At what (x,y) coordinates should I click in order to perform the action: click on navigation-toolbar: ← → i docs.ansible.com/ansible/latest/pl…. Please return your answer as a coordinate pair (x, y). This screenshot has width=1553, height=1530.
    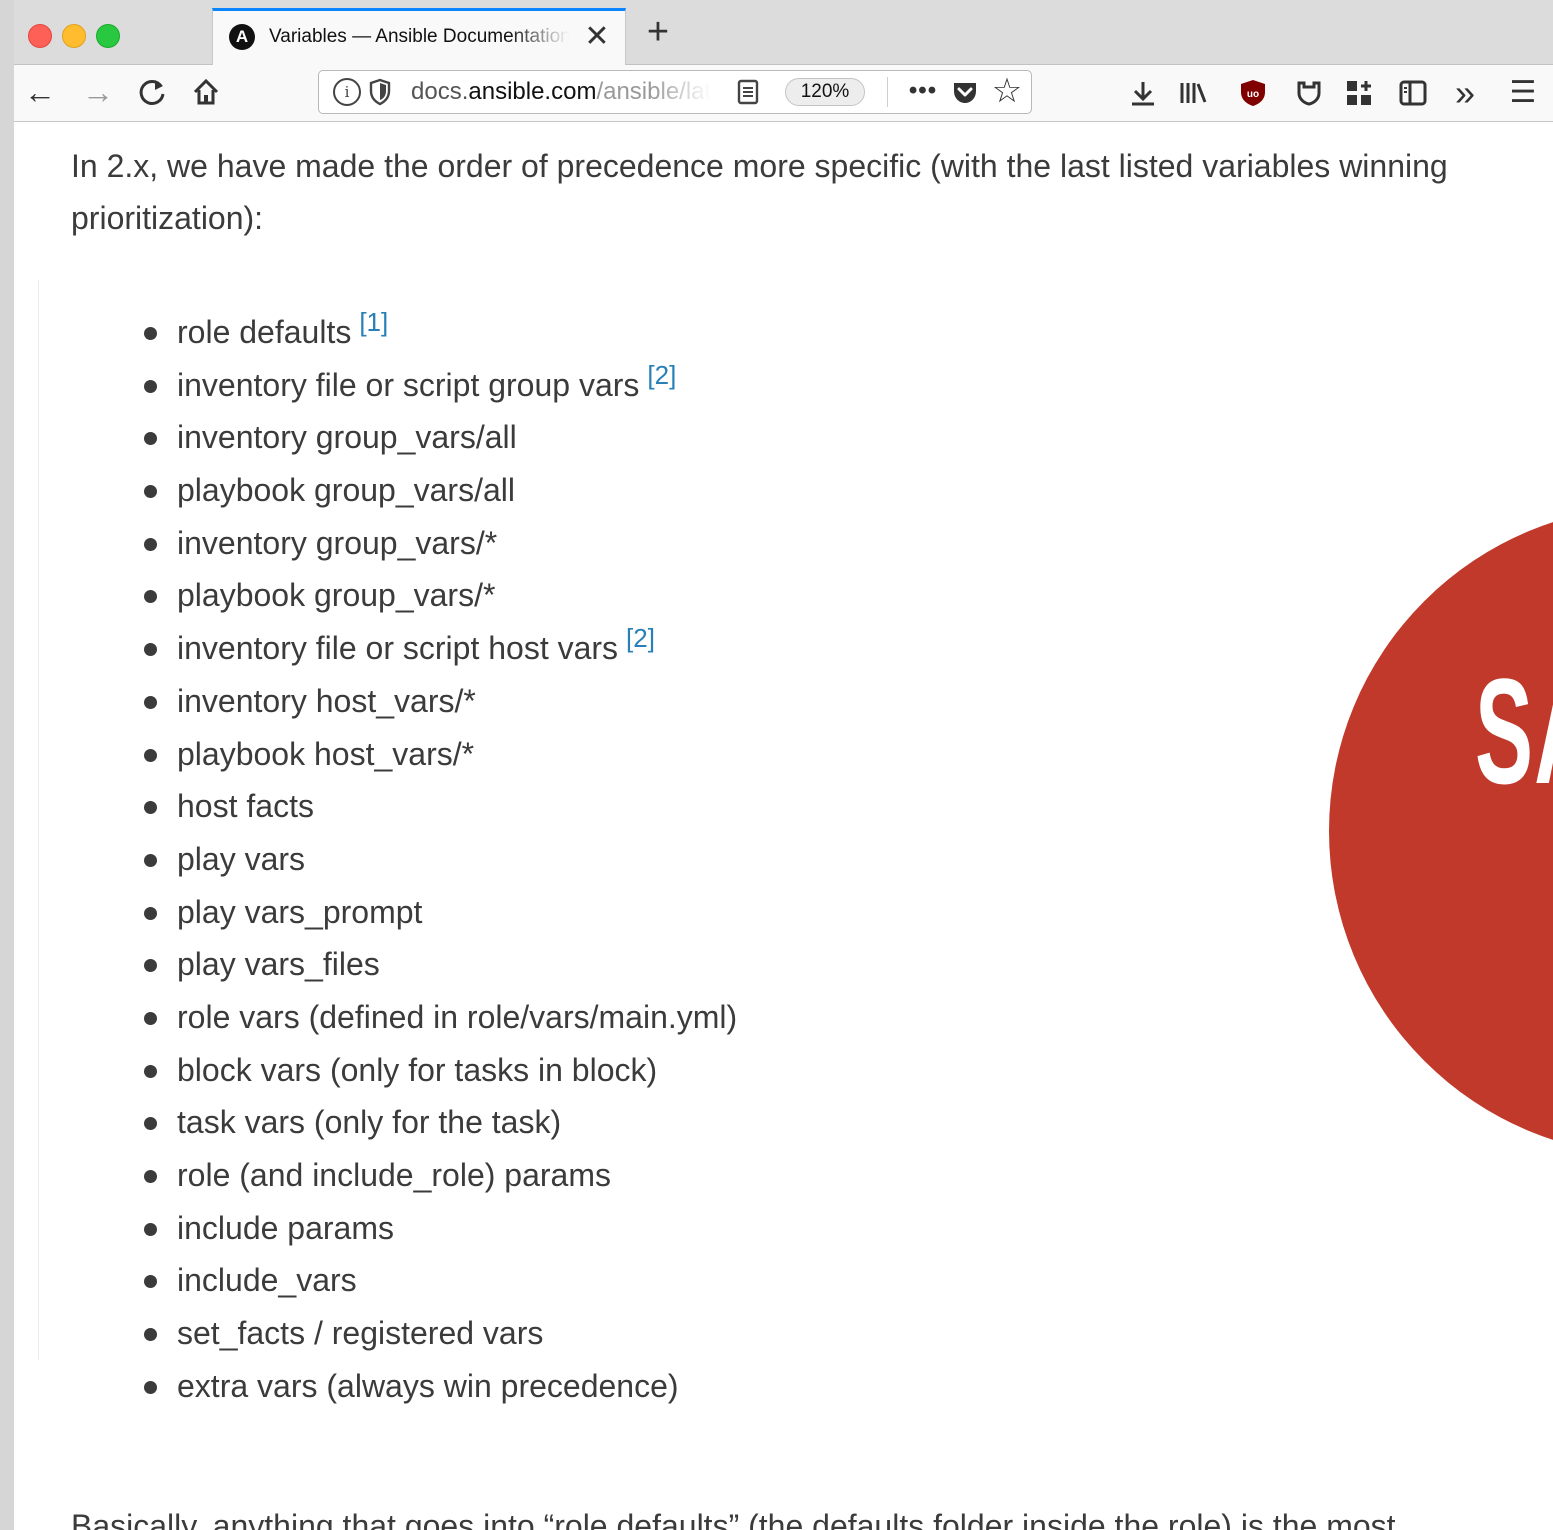
    Looking at the image, I should click on (783, 93).